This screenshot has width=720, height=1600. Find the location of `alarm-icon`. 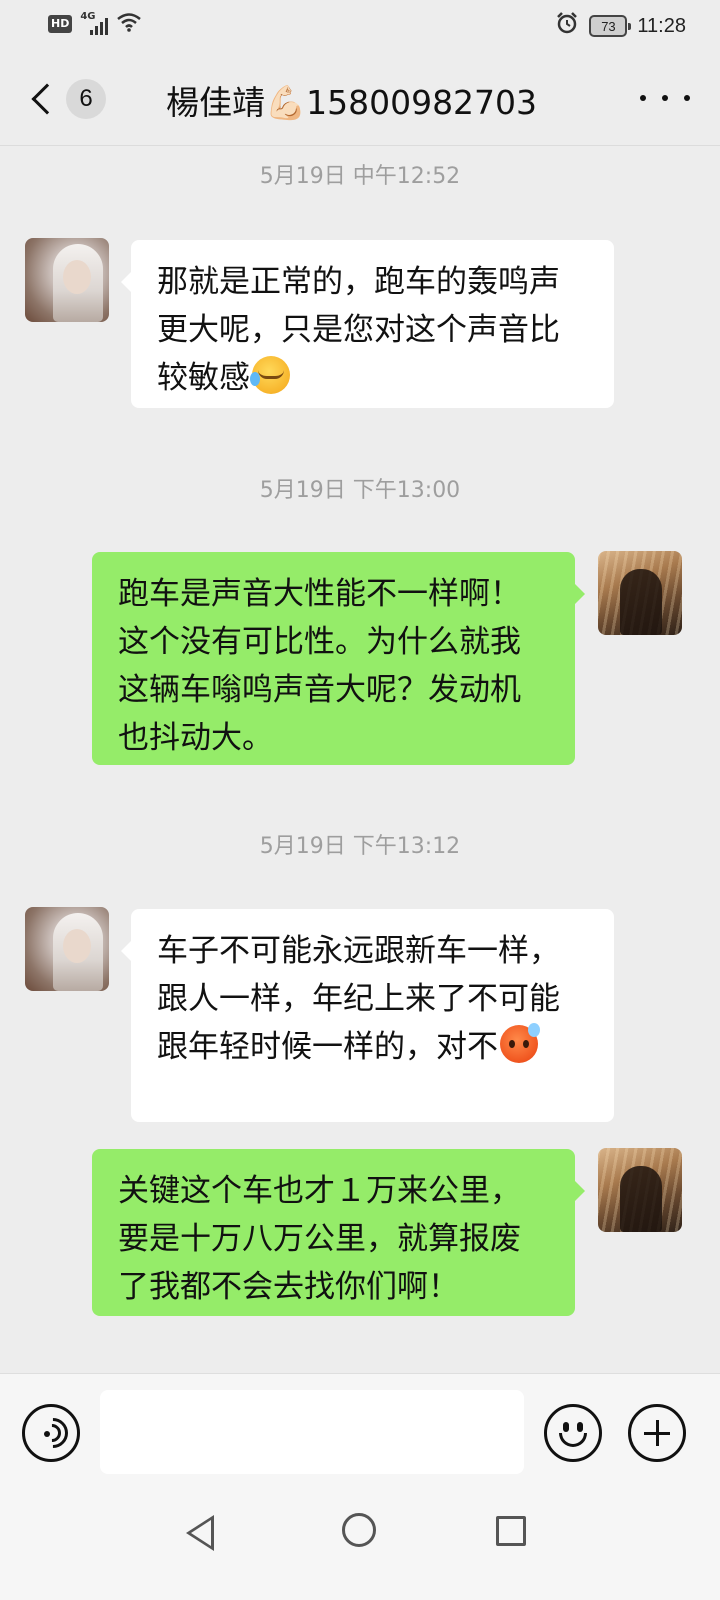

alarm-icon is located at coordinates (567, 26).